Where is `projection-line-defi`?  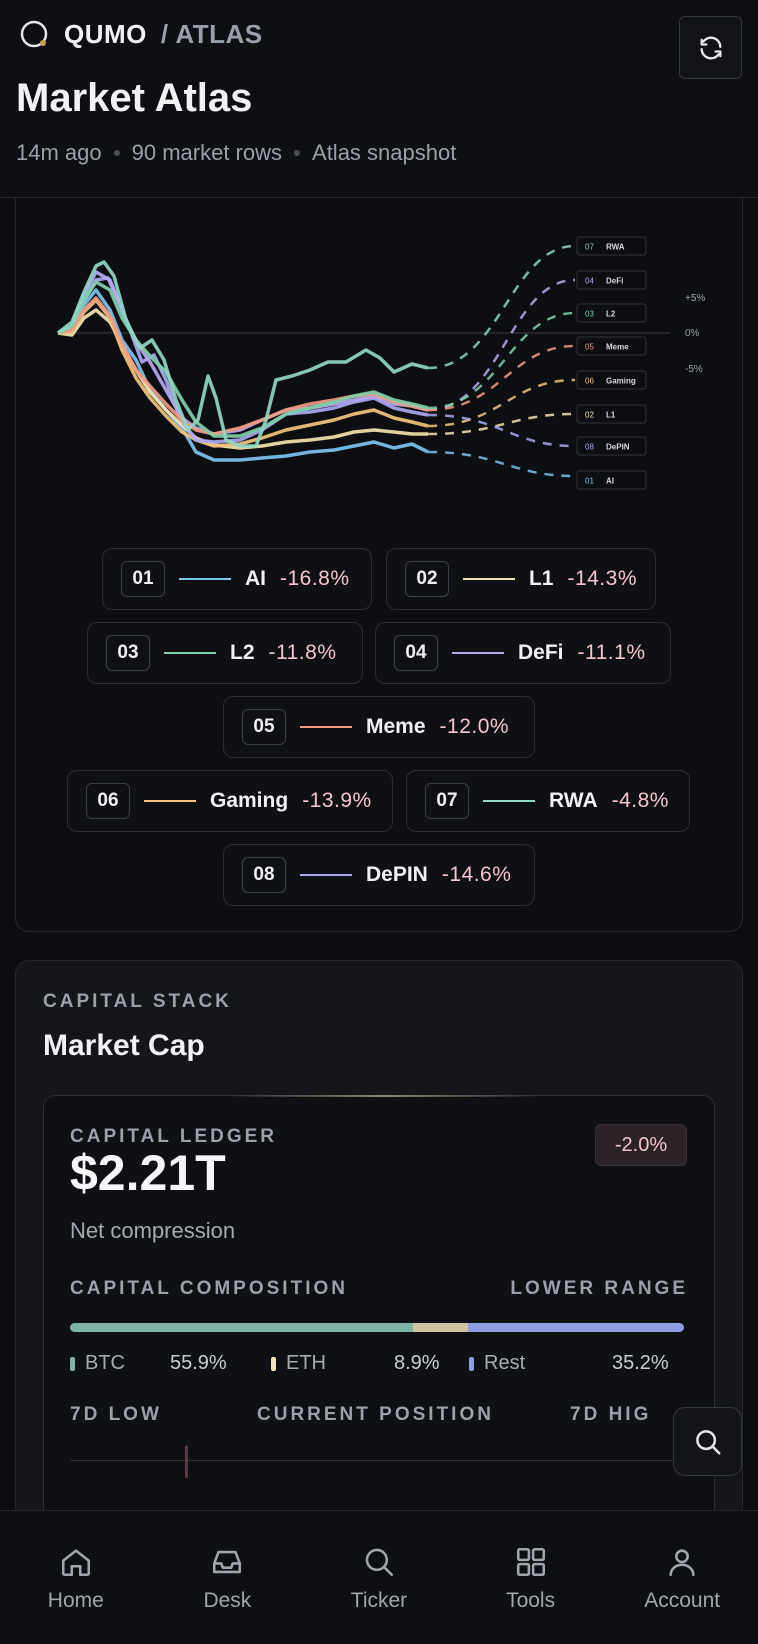
projection-line-defi is located at coordinates (501, 345).